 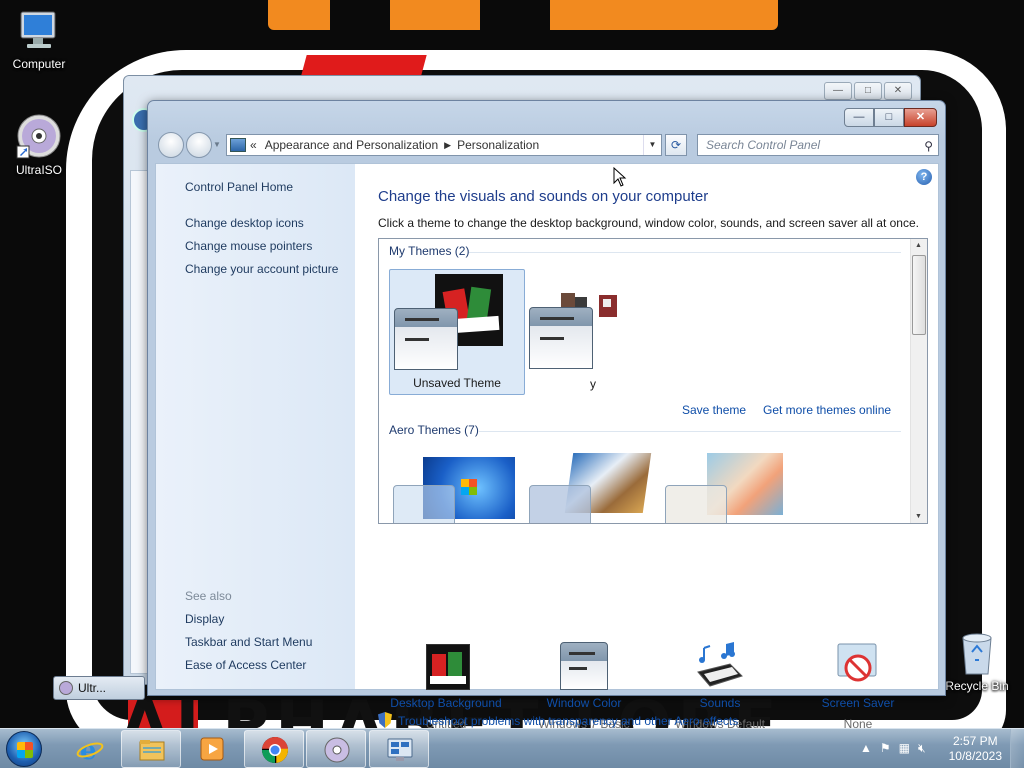 I want to click on shield-icon, so click(x=385, y=720).